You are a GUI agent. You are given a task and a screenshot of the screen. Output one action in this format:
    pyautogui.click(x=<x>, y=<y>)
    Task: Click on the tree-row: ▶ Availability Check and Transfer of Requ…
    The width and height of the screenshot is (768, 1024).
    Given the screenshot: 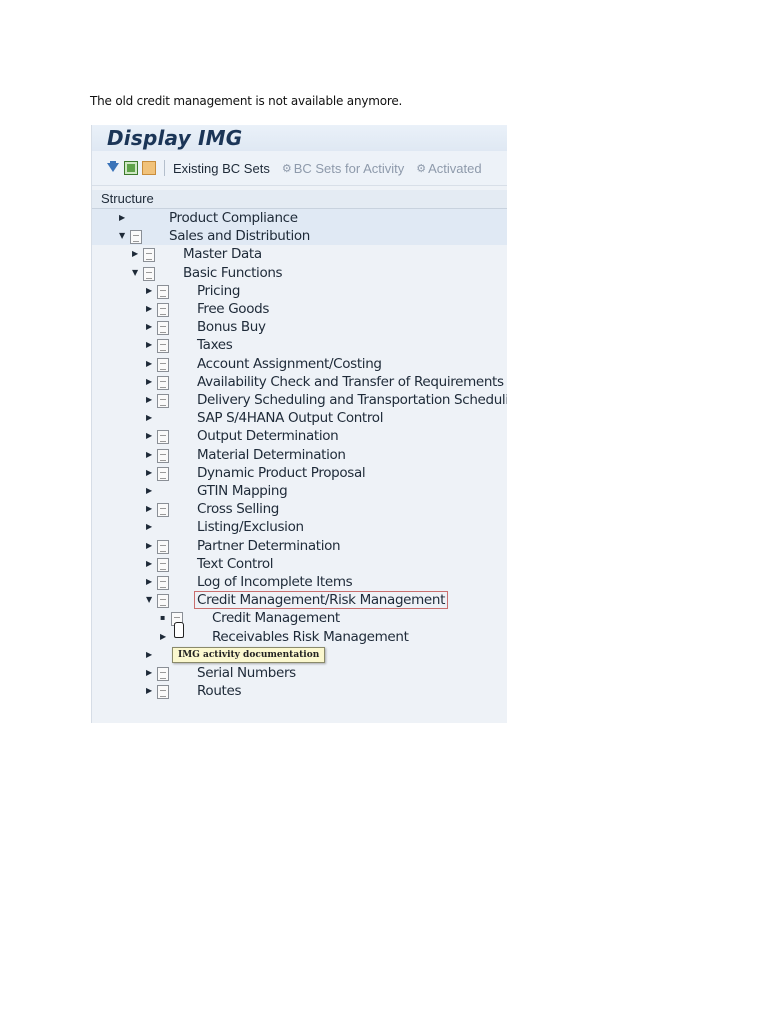 What is the action you would take?
    pyautogui.click(x=299, y=382)
    